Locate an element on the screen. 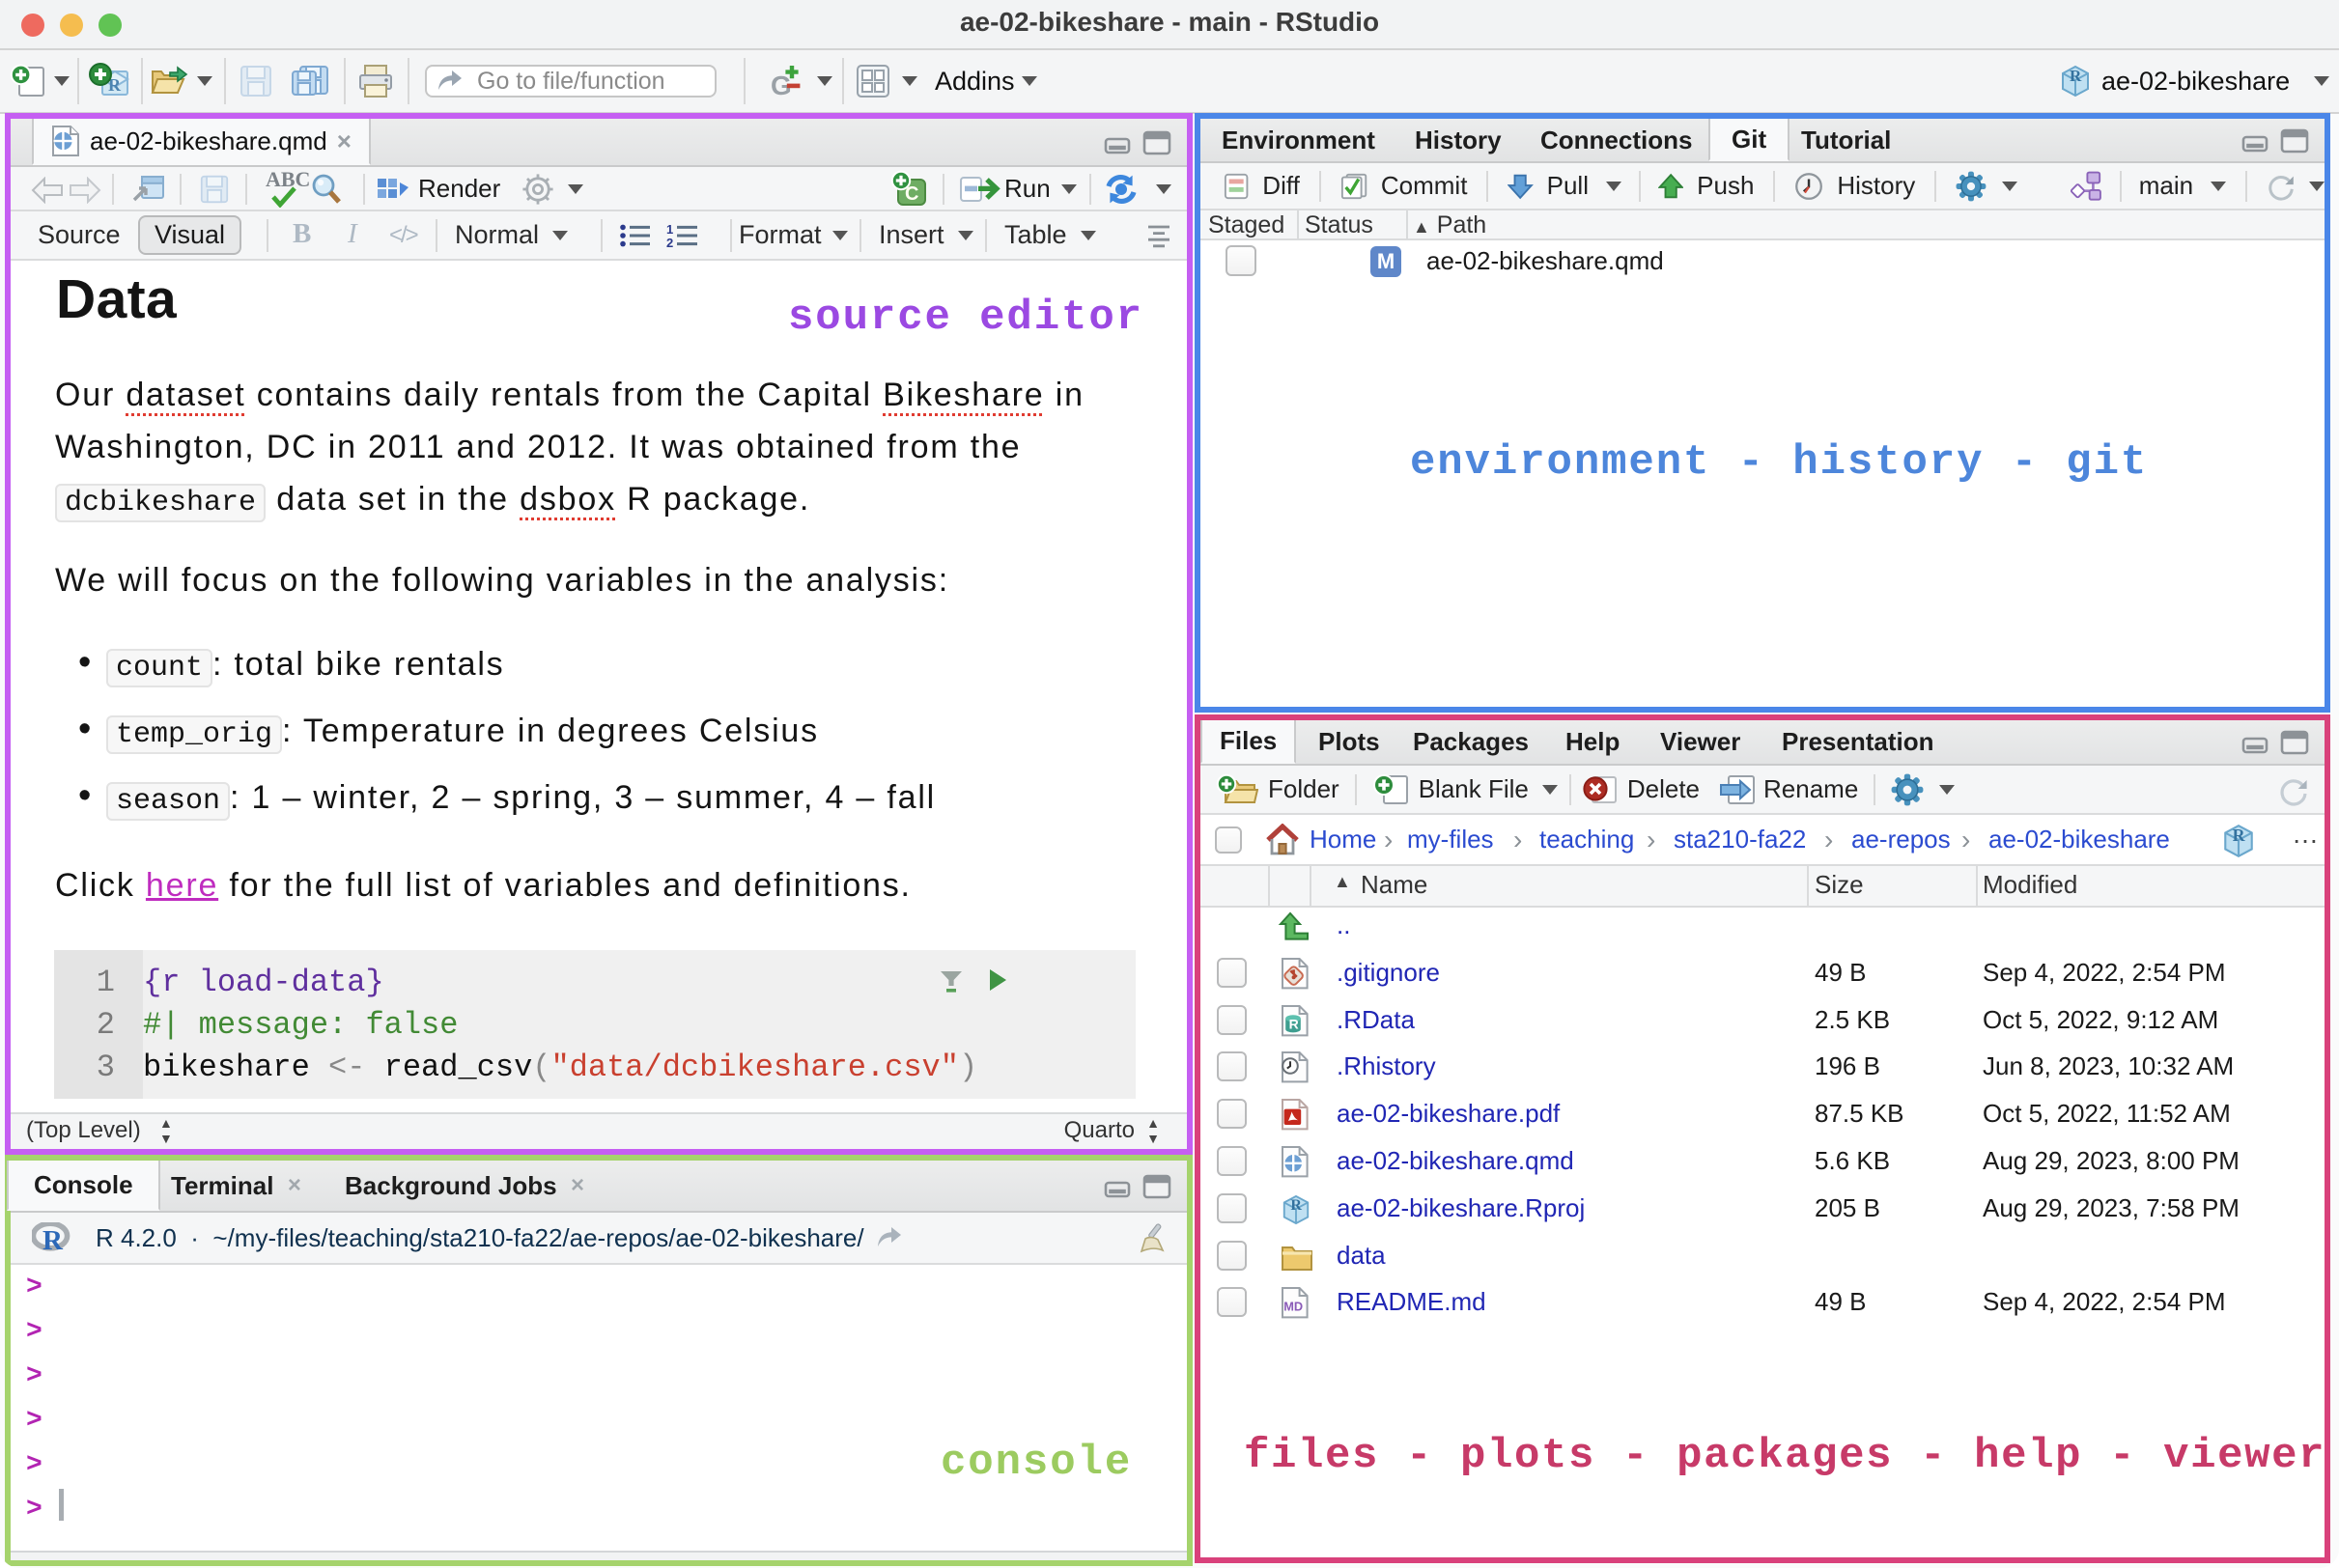 This screenshot has width=2339, height=1568. svg-text: 1 is located at coordinates (669, 230).